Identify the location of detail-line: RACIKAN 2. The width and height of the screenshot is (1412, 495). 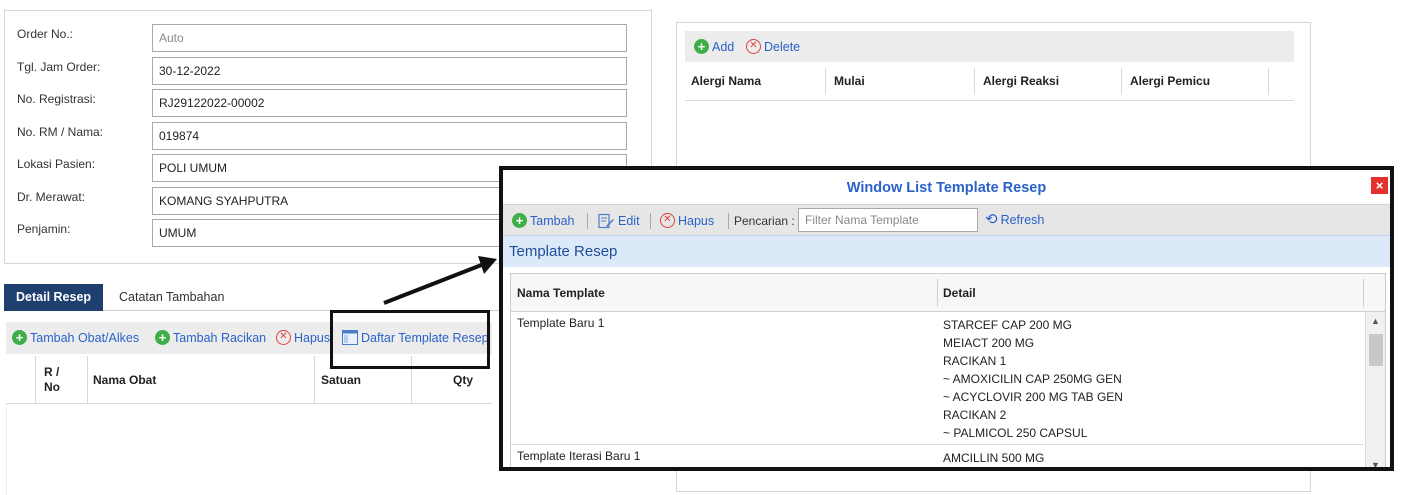
(975, 415).